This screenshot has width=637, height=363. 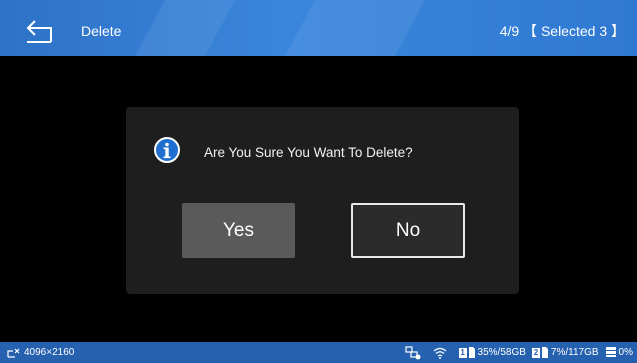 I want to click on card2-usage: 7%/117GB, so click(x=574, y=352).